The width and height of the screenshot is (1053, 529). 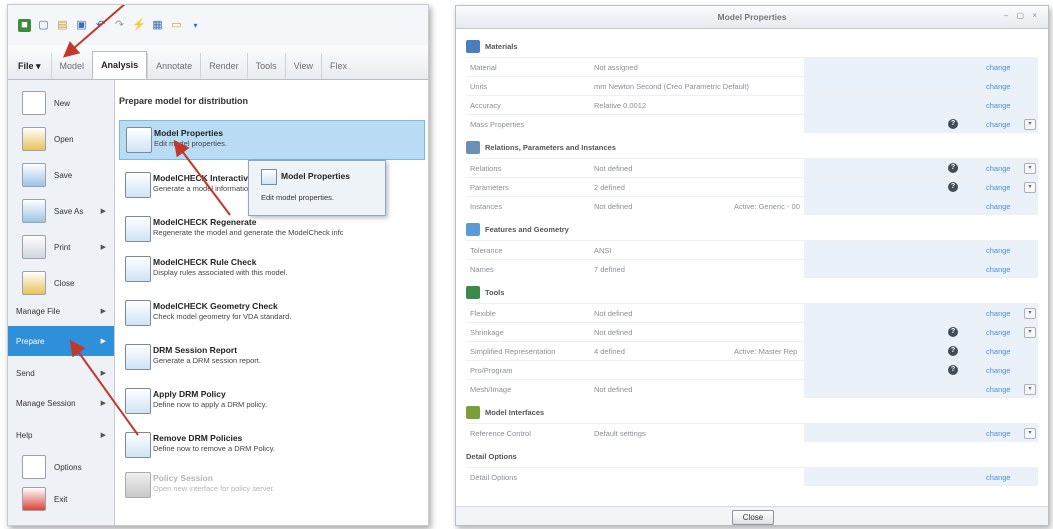 I want to click on submenu-item-description: Generate a DRM session report., so click(x=207, y=360).